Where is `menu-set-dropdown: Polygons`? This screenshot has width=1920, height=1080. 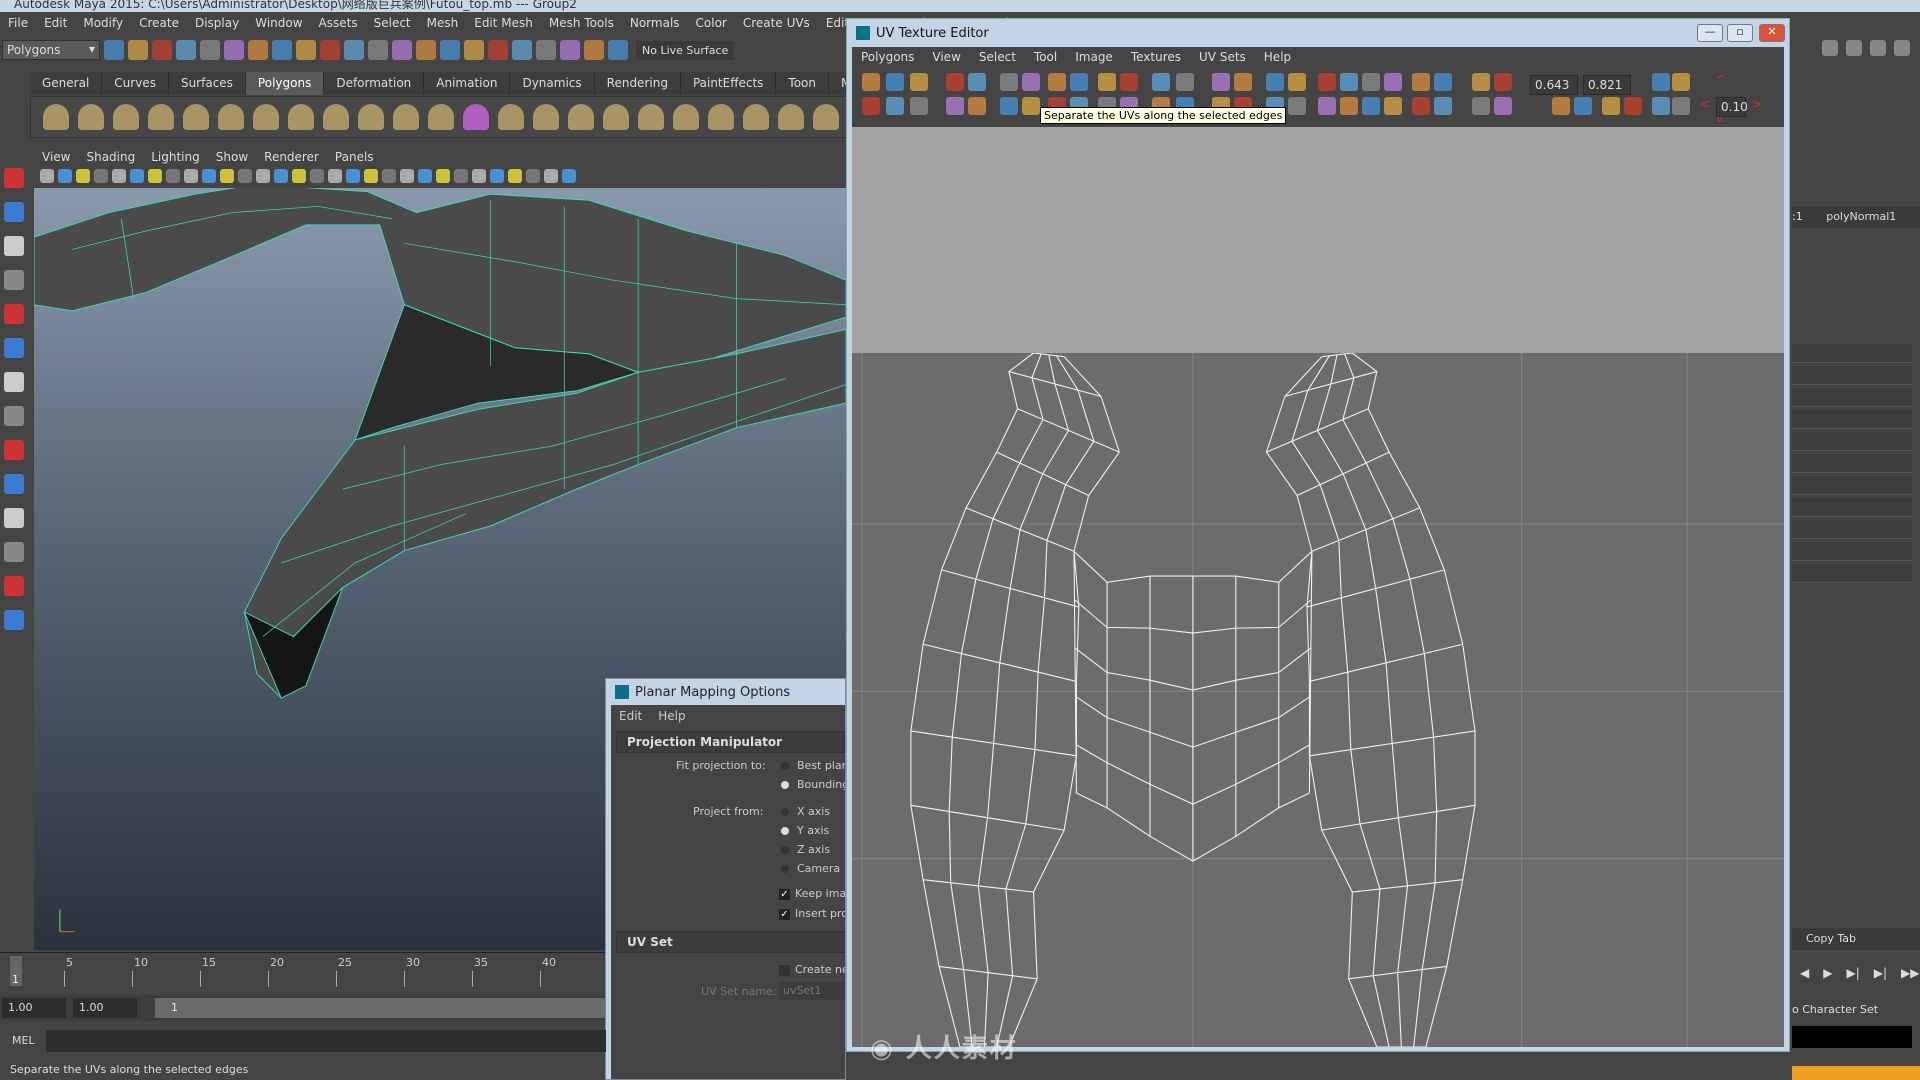
menu-set-dropdown: Polygons is located at coordinates (51, 50).